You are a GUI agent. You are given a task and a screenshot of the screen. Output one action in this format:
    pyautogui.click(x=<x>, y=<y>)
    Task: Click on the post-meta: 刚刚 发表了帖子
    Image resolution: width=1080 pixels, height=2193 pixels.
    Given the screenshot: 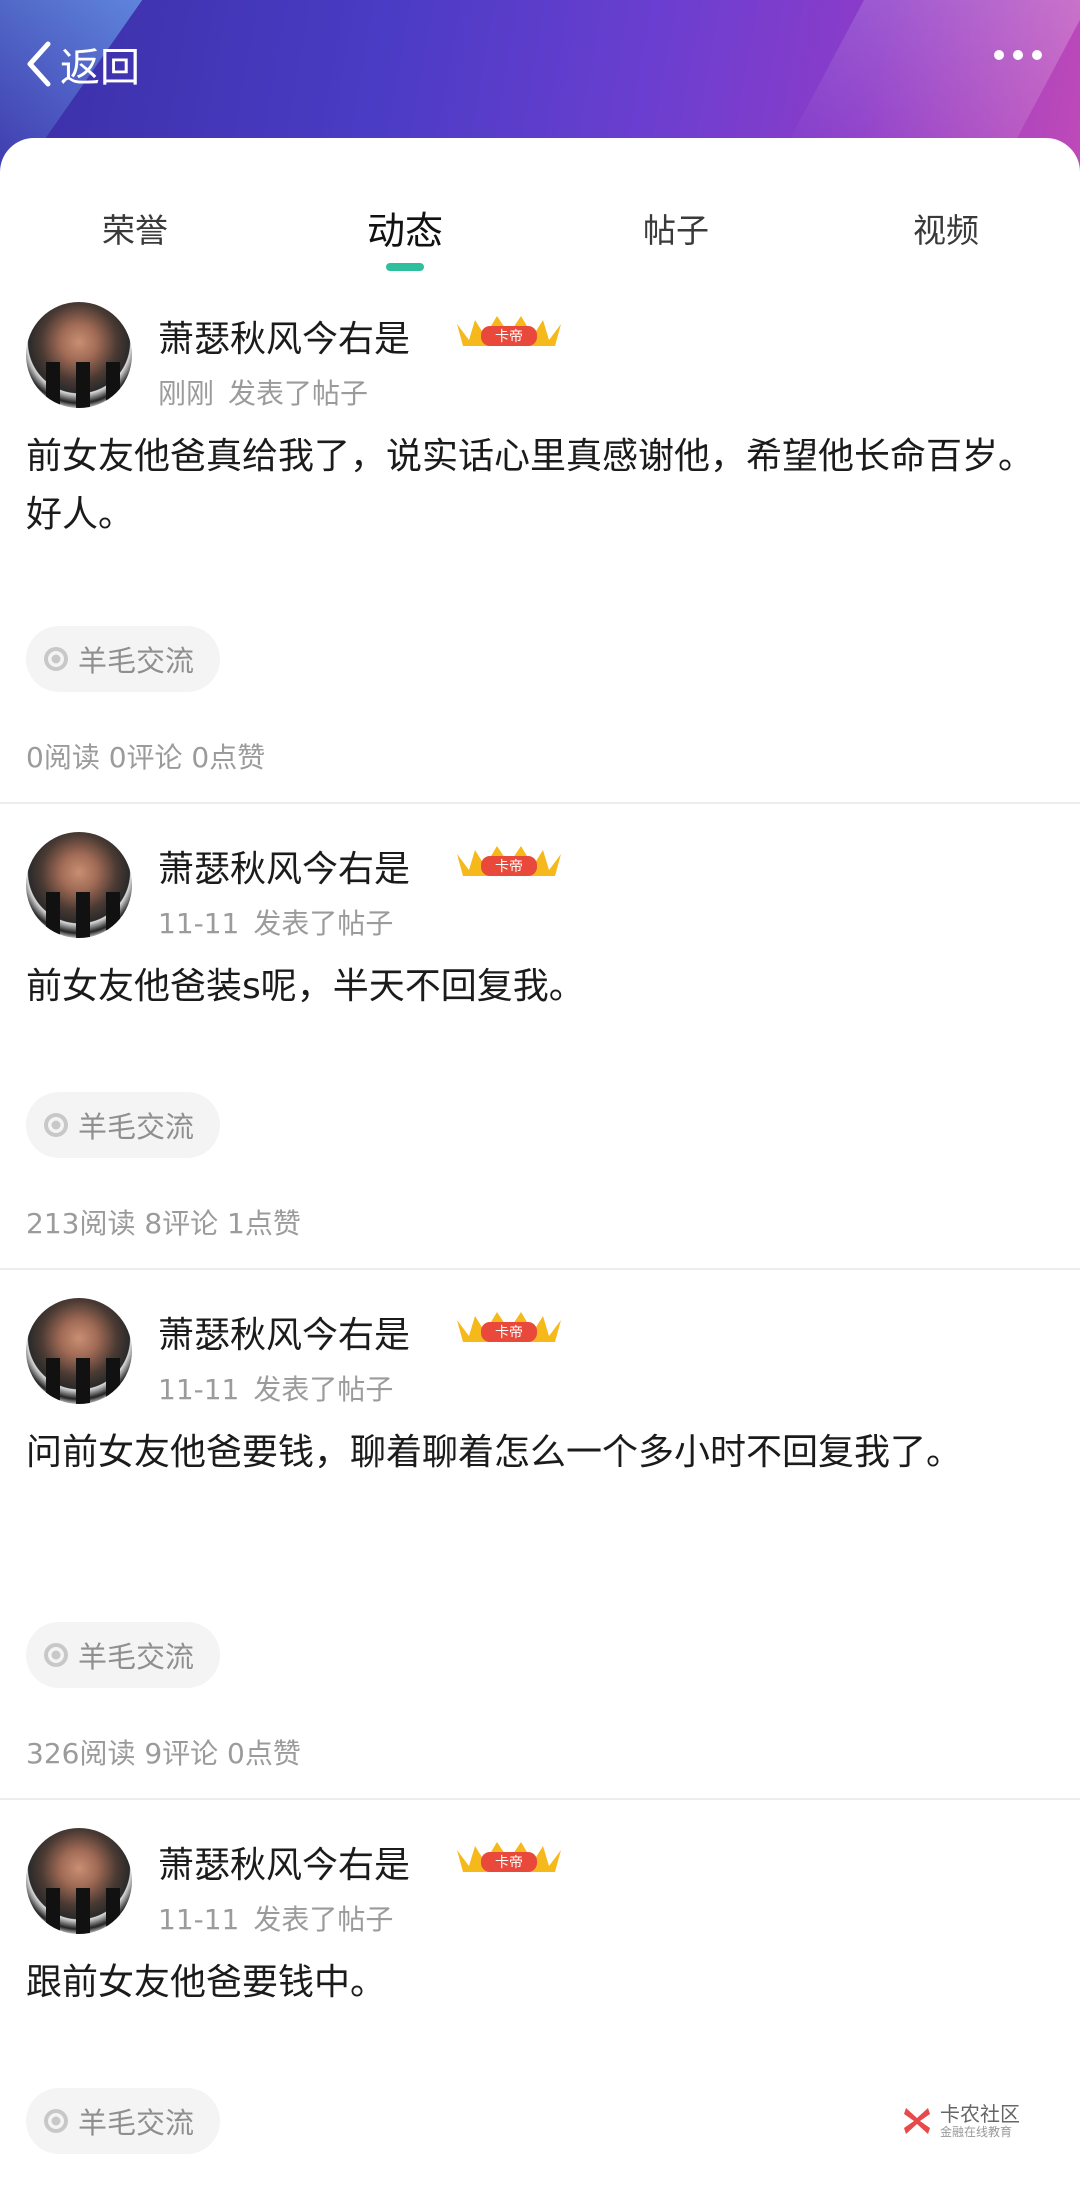 What is the action you would take?
    pyautogui.click(x=263, y=392)
    